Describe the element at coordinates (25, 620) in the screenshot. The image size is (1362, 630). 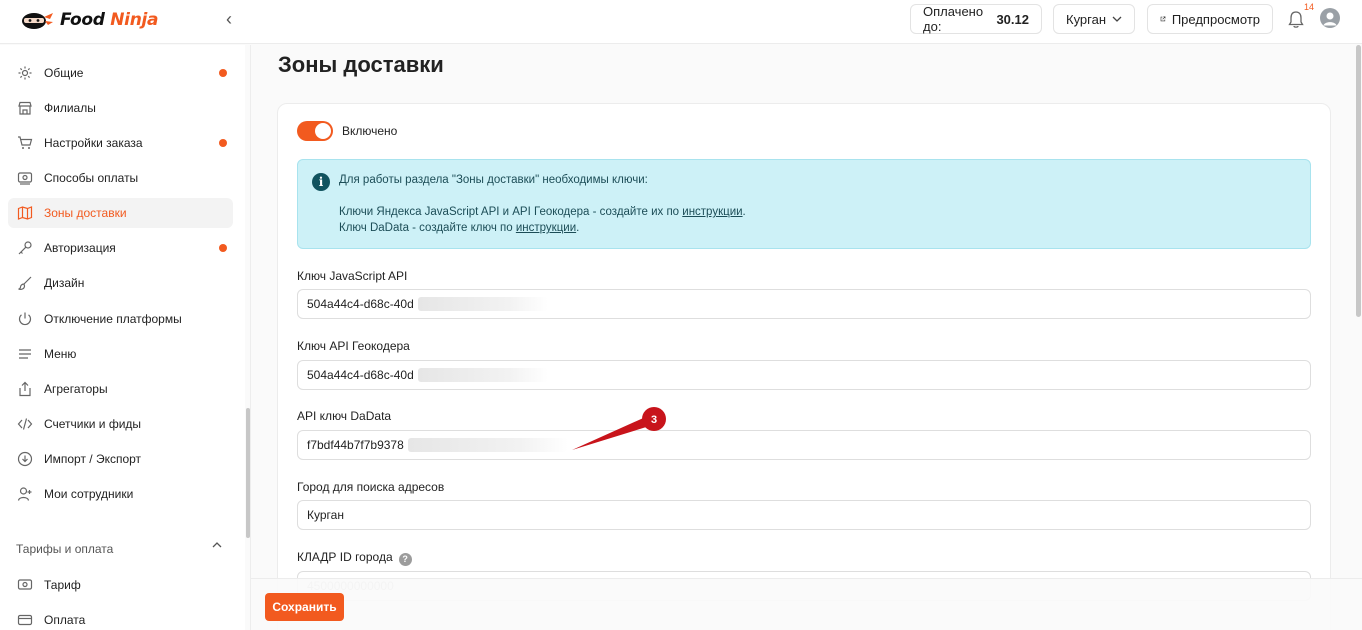
I see `card-icon` at that location.